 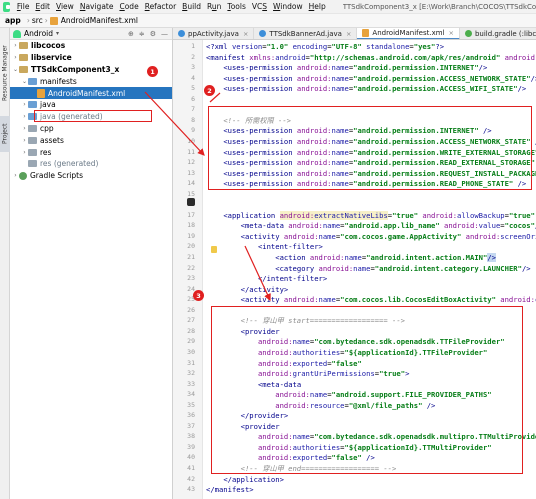 I want to click on tree-item: › Gradle Scripts, so click(x=91, y=176).